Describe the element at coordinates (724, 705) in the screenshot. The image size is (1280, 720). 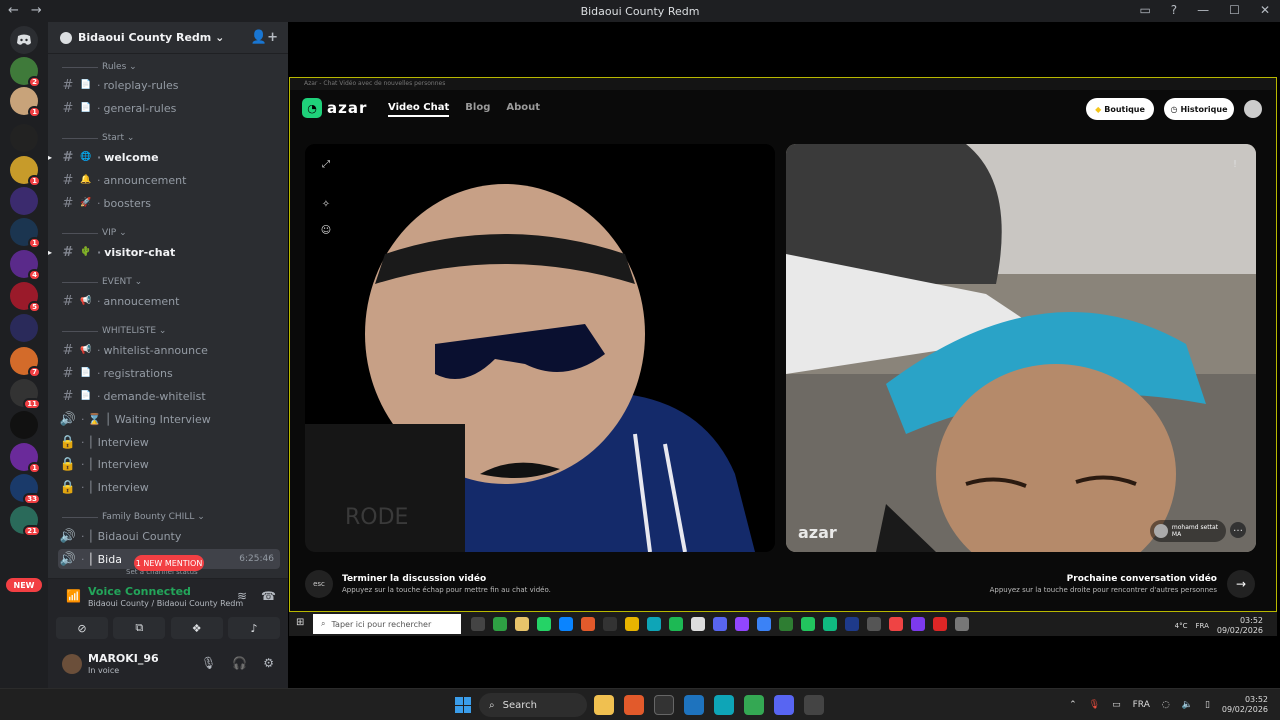
I see `taskbar-app-edge` at that location.